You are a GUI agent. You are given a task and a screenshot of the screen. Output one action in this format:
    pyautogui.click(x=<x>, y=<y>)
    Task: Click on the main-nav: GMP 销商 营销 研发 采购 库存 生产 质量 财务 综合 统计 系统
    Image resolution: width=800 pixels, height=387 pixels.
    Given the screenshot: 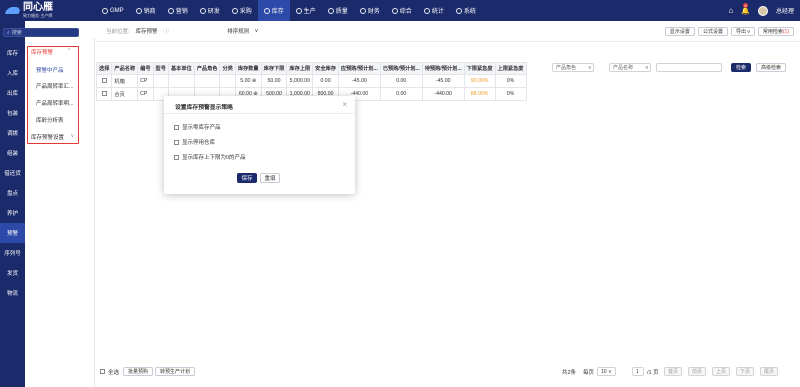 What is the action you would take?
    pyautogui.click(x=289, y=10)
    